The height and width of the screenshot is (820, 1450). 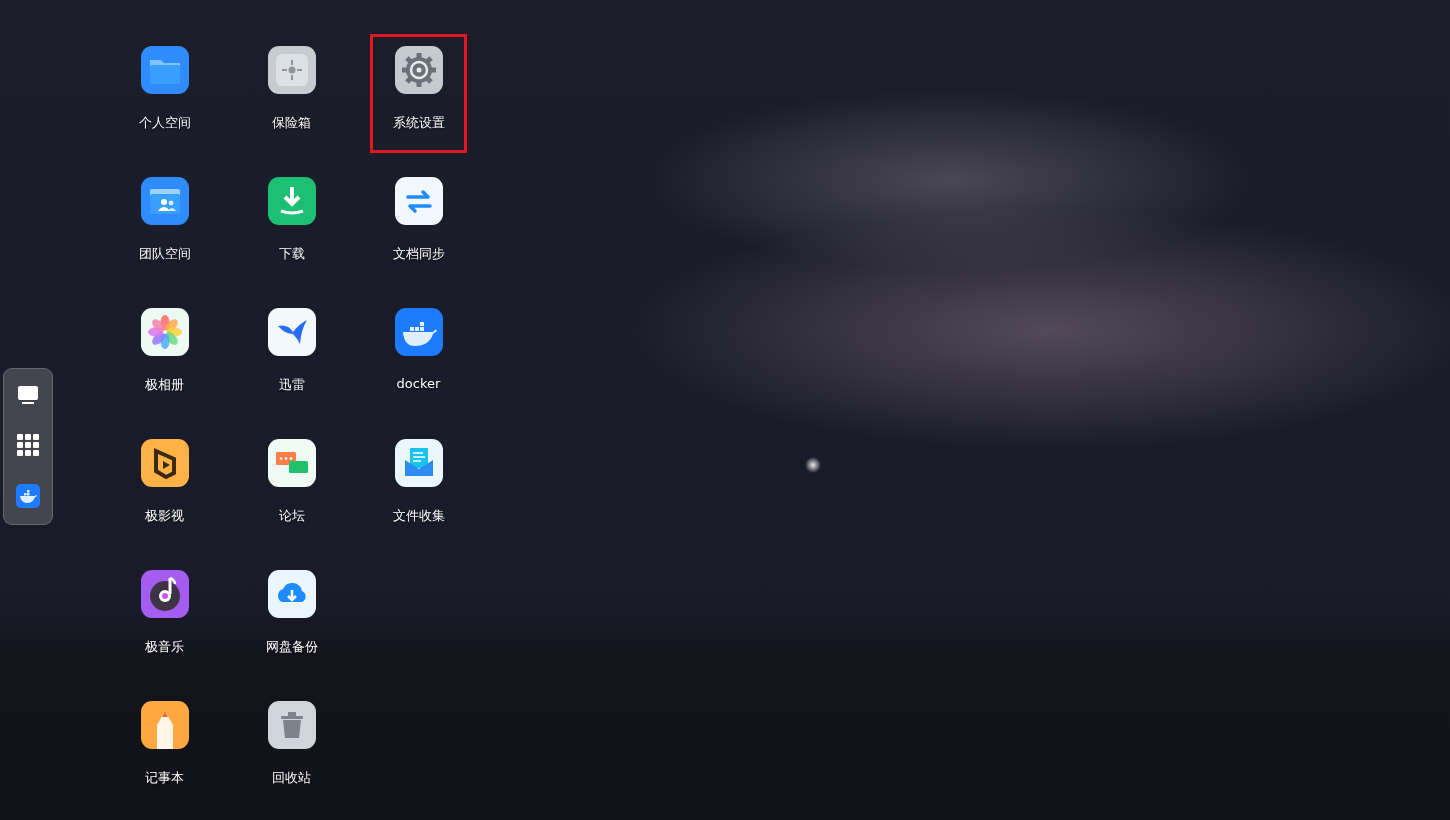 What do you see at coordinates (28, 445) in the screenshot?
I see `app-grid-icon` at bounding box center [28, 445].